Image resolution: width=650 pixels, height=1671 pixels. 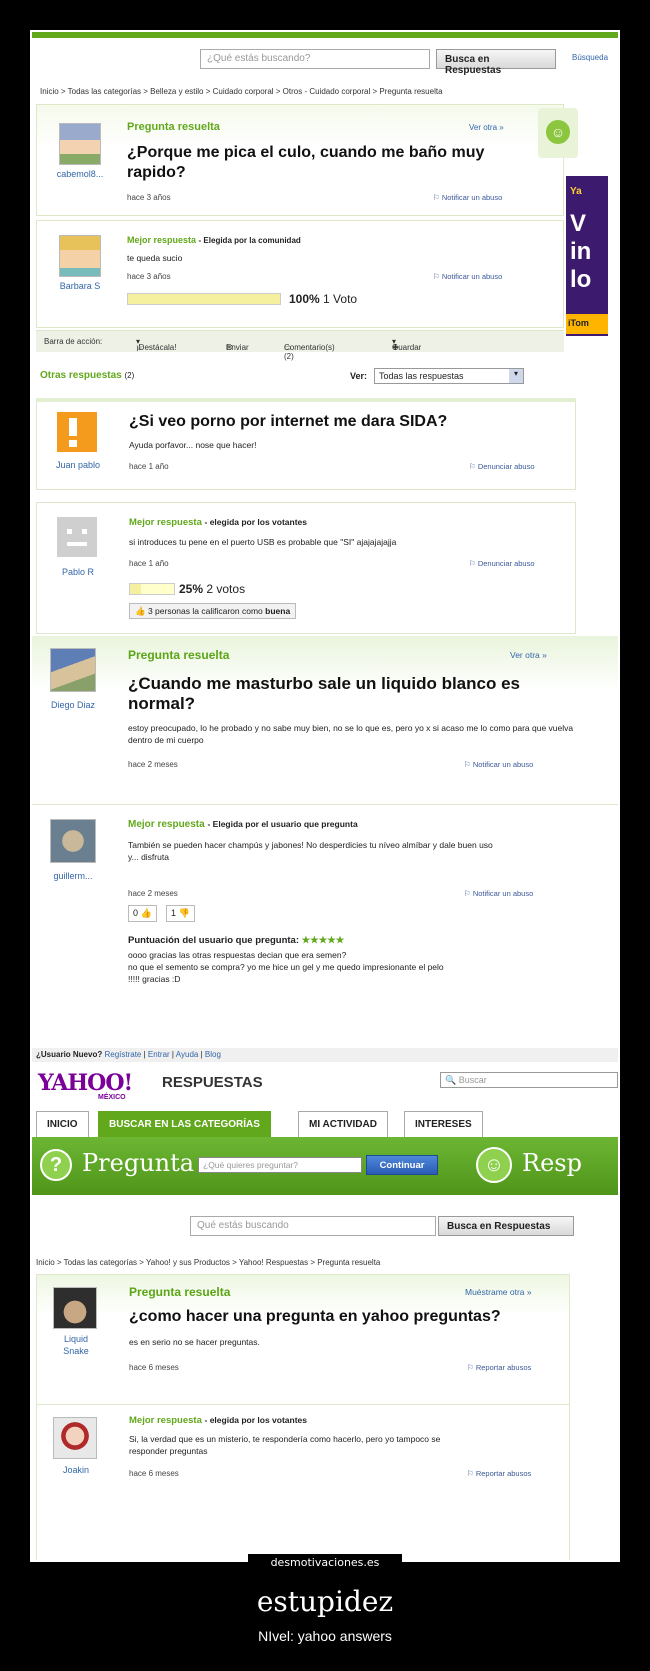 I want to click on answerer-name: Barbara S, so click(x=80, y=286).